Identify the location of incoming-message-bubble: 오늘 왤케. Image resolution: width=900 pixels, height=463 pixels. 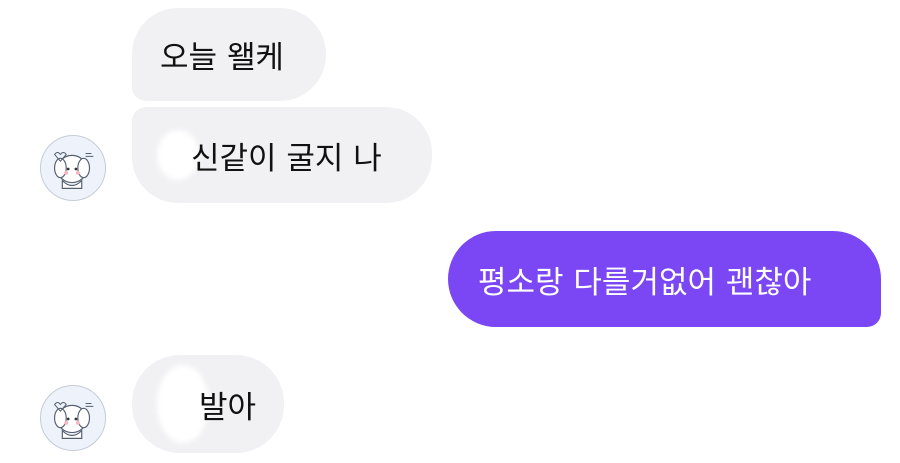
(229, 54).